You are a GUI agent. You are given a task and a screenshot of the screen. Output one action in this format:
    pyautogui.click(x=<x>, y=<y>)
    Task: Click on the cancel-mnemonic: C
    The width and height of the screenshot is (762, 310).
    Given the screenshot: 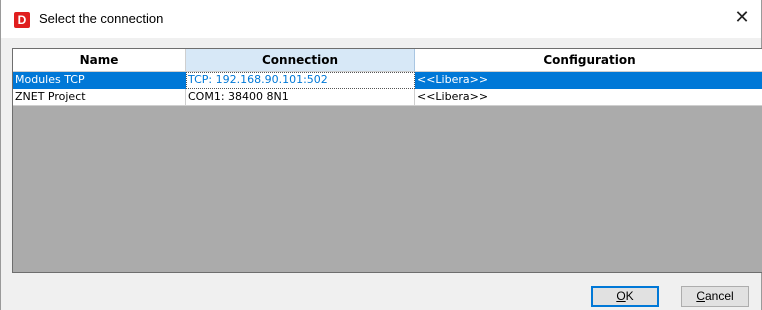 What is the action you would take?
    pyautogui.click(x=700, y=296)
    